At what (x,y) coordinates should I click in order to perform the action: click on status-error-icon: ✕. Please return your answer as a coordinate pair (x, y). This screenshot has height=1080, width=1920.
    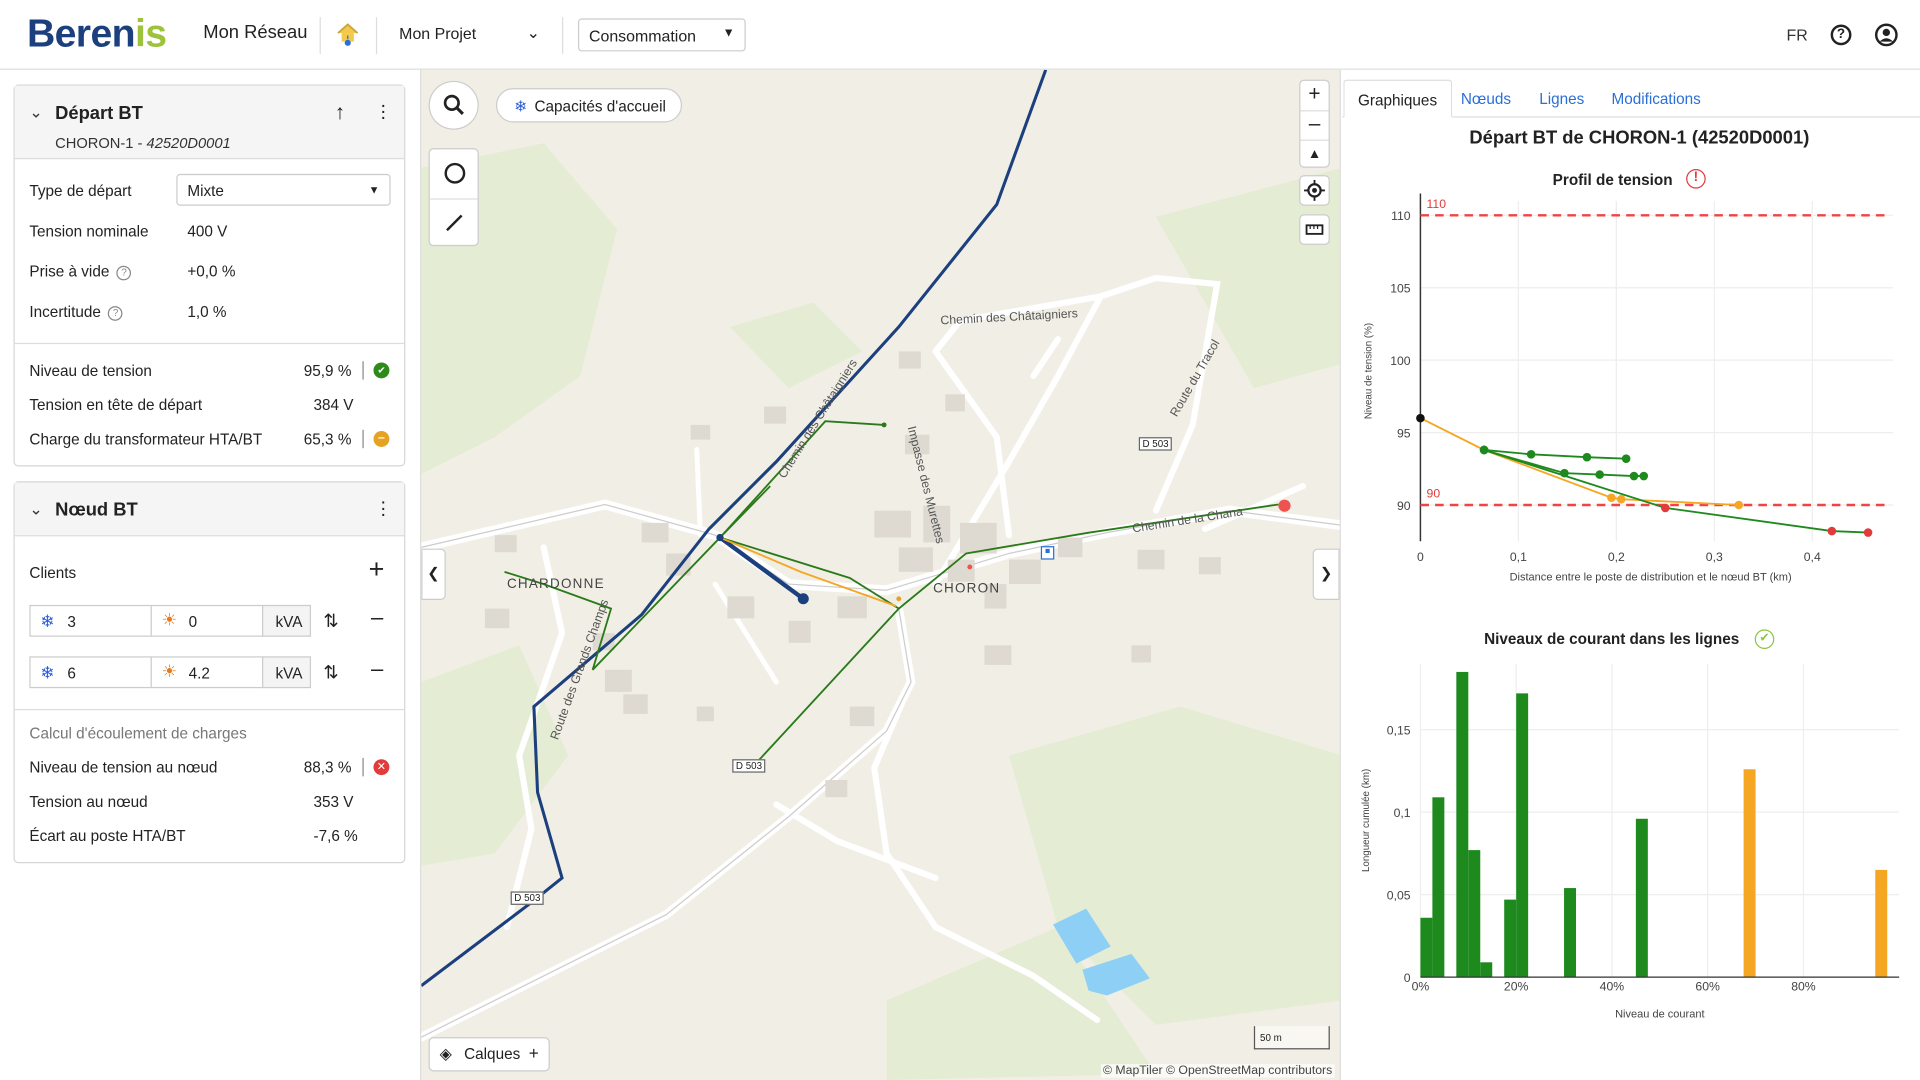
    Looking at the image, I should click on (381, 767).